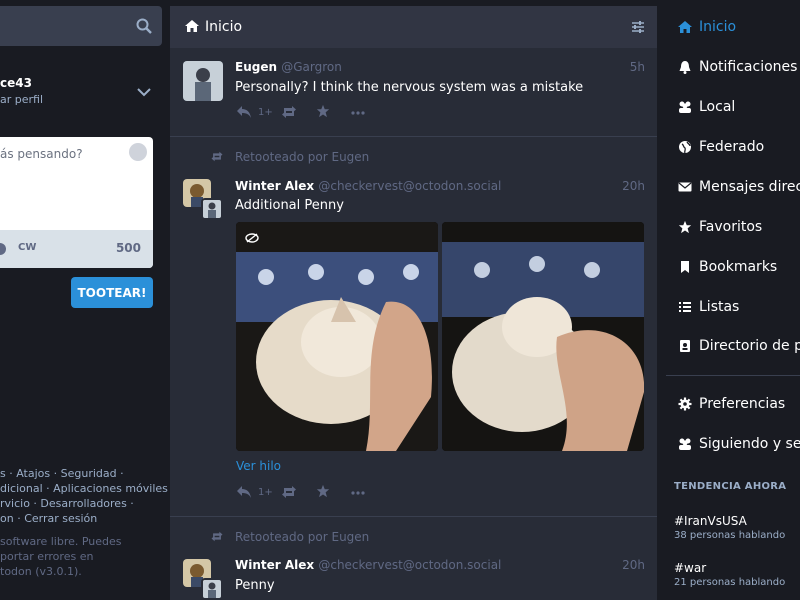 The height and width of the screenshot is (600, 800). What do you see at coordinates (61, 541) in the screenshot?
I see `about-text: software libre. Puedes` at bounding box center [61, 541].